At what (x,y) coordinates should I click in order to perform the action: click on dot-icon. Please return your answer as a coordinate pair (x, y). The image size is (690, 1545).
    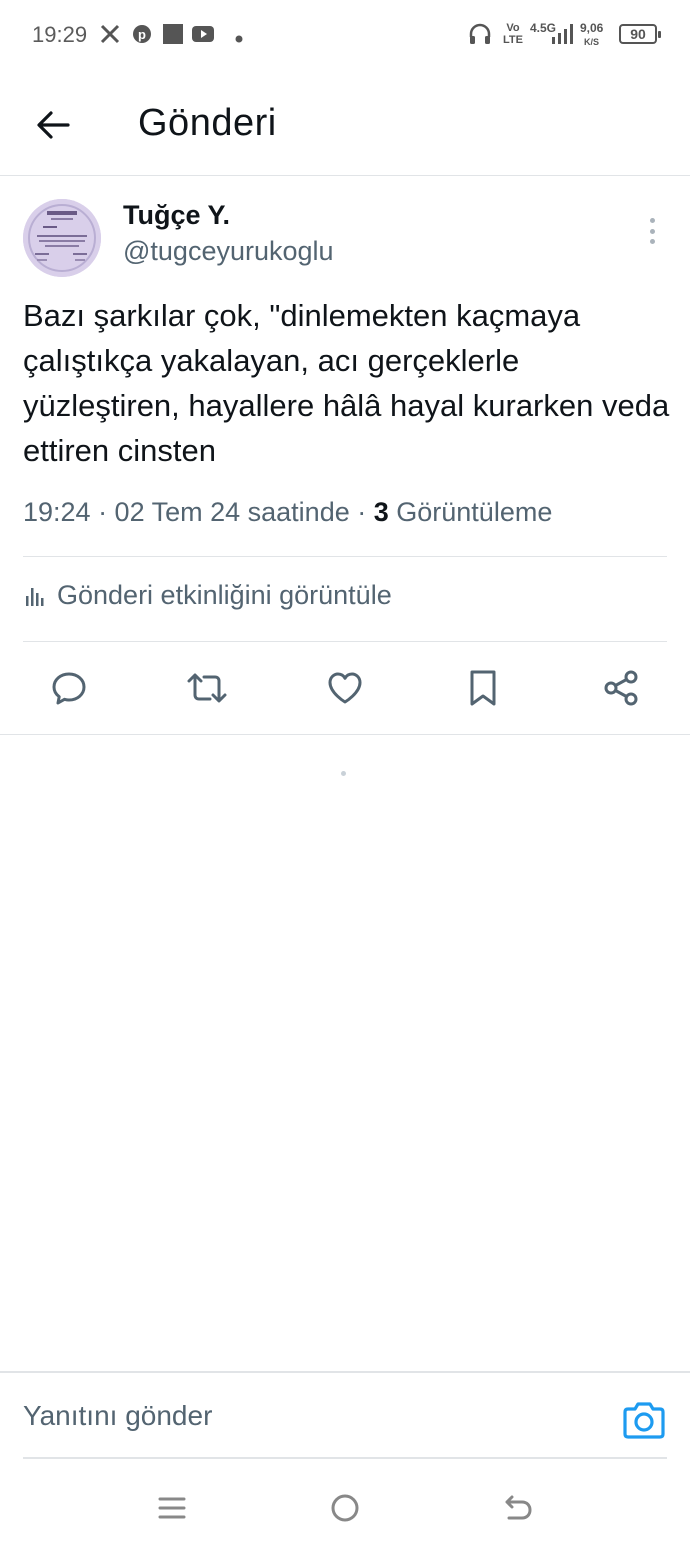
    Looking at the image, I should click on (239, 39).